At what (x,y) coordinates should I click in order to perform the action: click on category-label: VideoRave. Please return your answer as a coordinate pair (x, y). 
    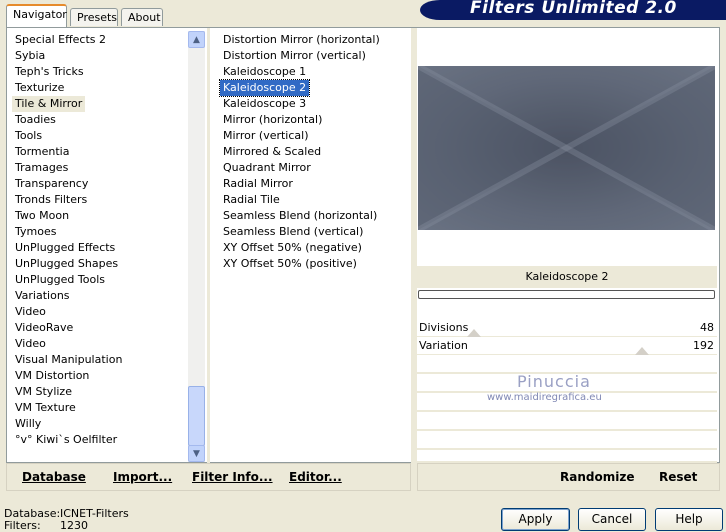
    Looking at the image, I should click on (44, 327).